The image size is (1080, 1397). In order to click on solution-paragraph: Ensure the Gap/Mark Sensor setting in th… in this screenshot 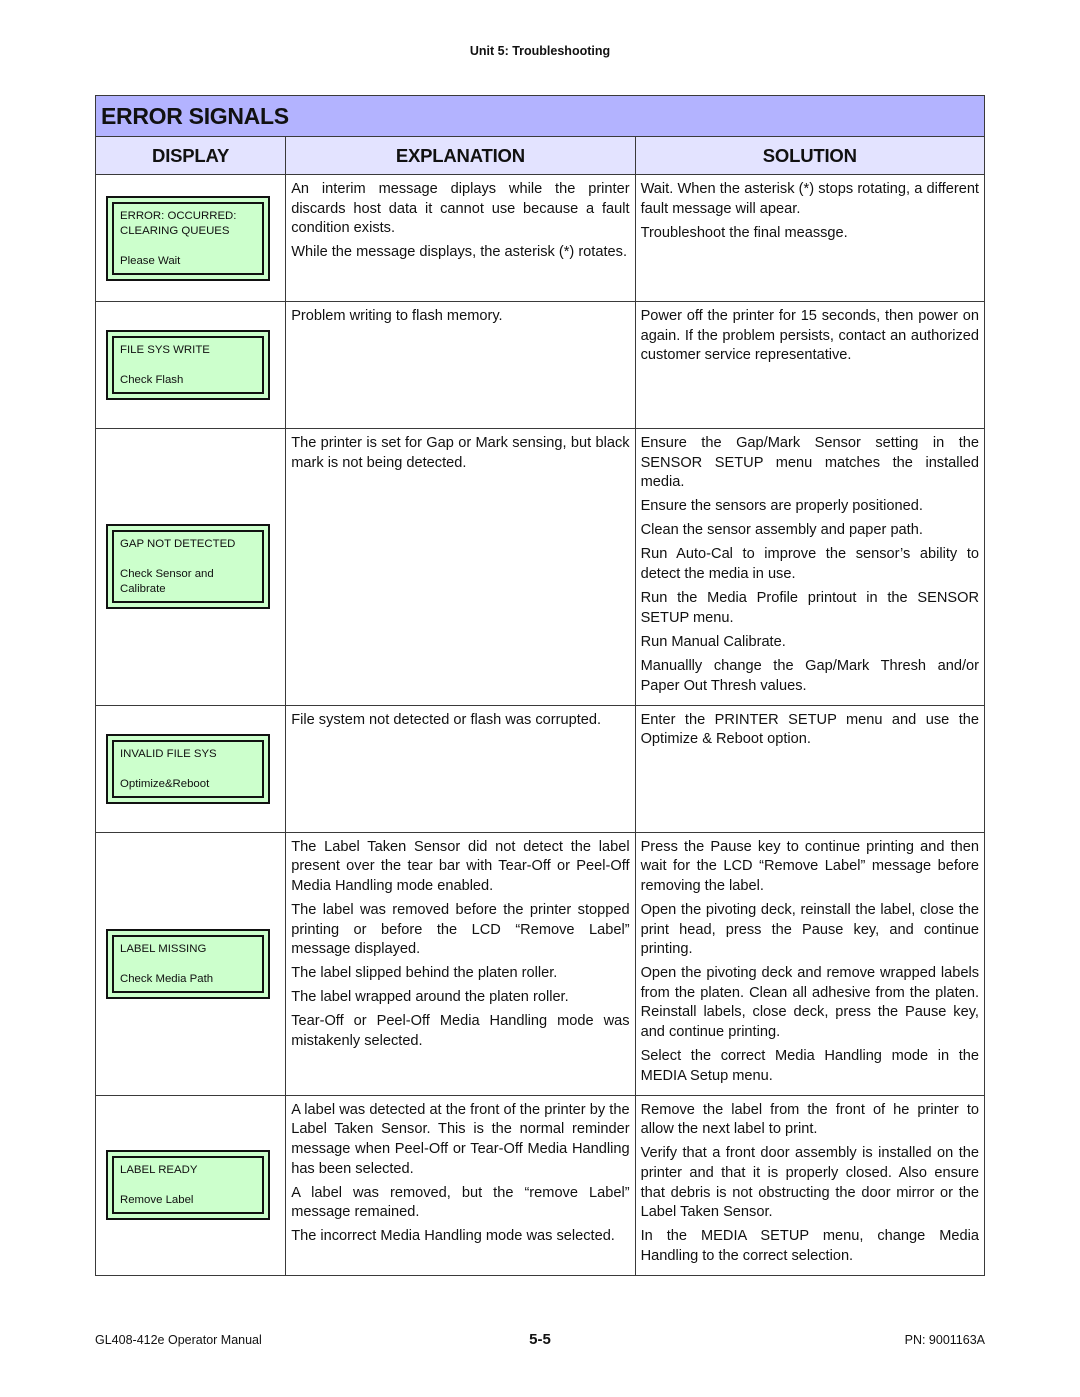, I will do `click(809, 463)`.